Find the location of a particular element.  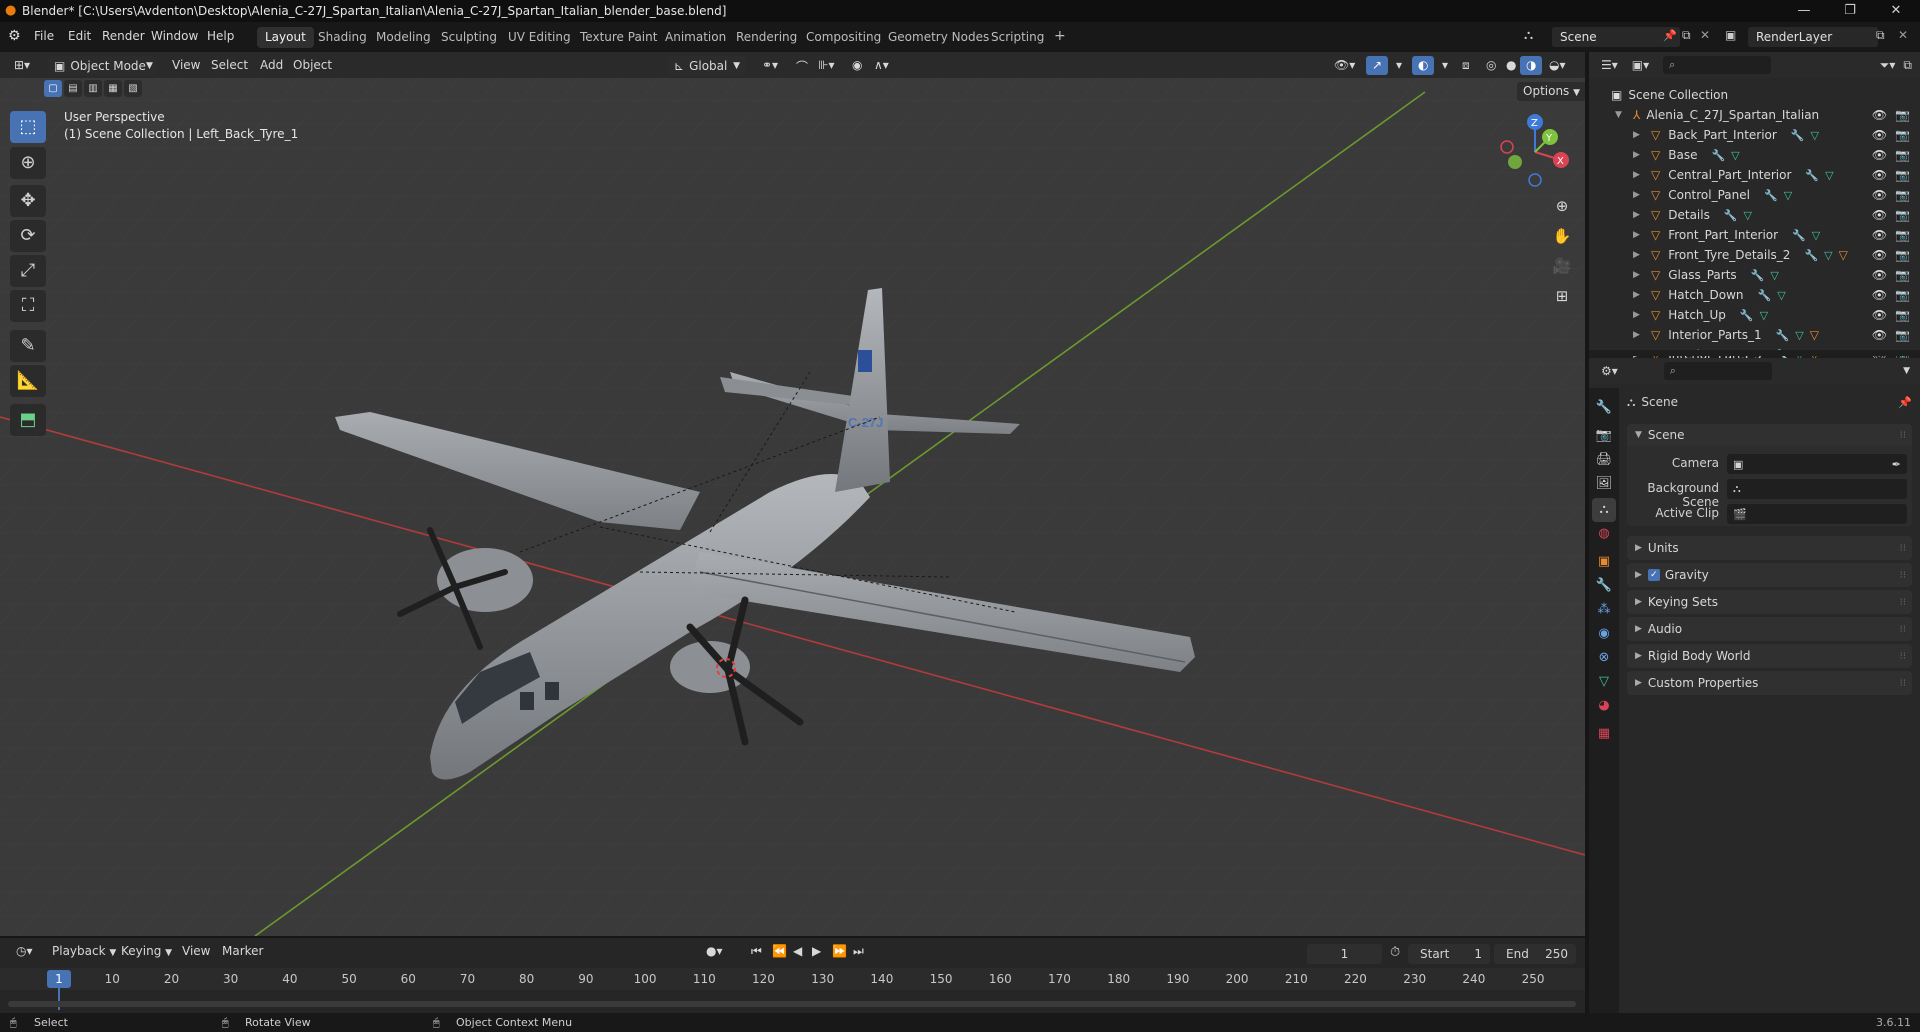

chevron-down-icon: ▼ is located at coordinates (1906, 371).